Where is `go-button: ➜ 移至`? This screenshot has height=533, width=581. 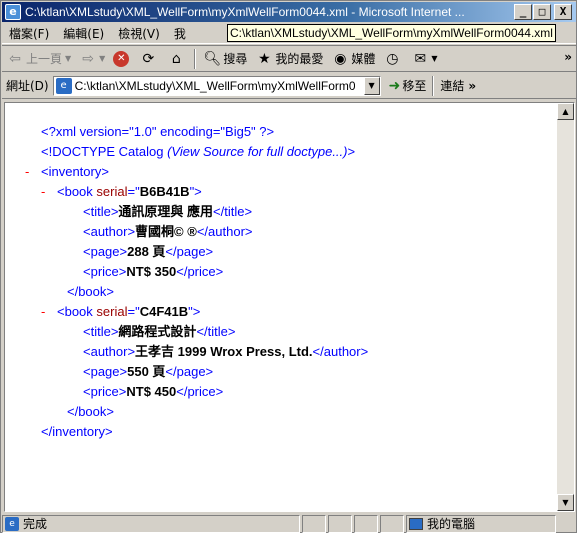
go-button: ➜ 移至 is located at coordinates (408, 85).